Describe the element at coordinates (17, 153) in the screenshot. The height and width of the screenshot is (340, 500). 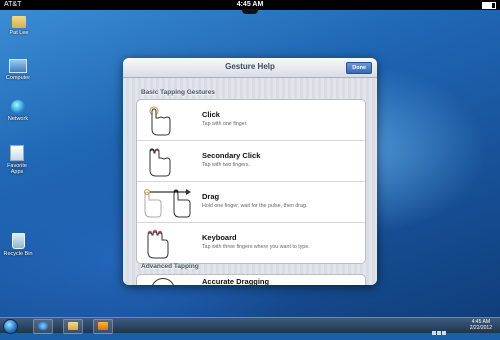
I see `favorite-apps-icon` at that location.